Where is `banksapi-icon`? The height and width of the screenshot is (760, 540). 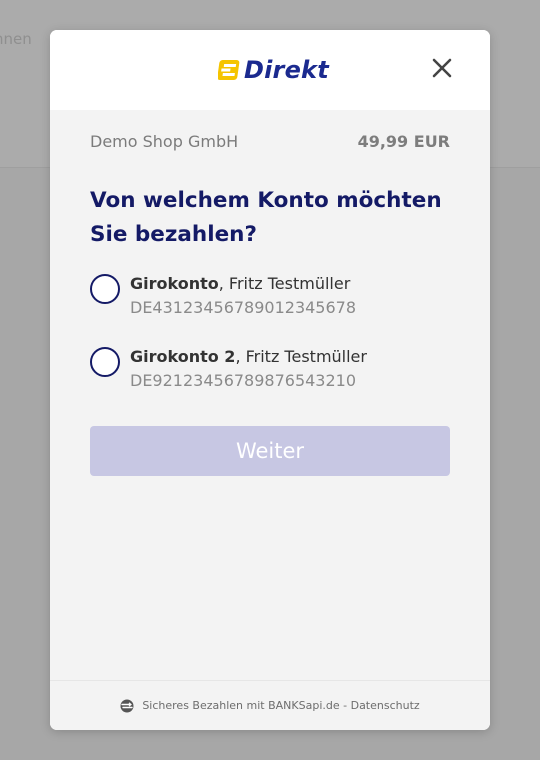 banksapi-icon is located at coordinates (127, 705).